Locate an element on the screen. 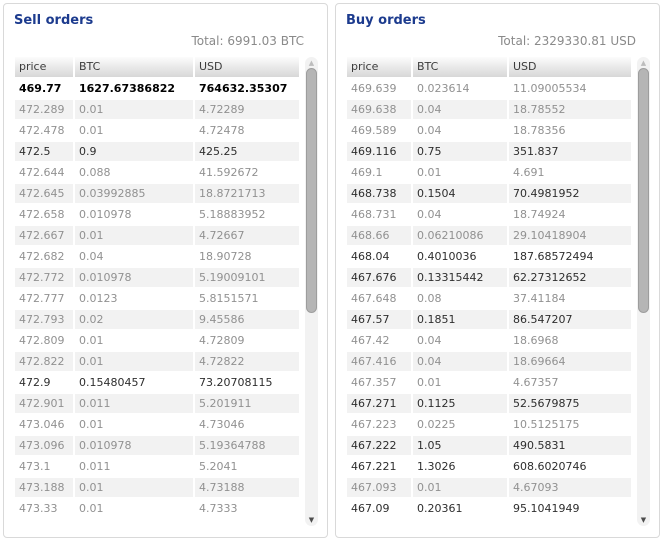 This screenshot has width=663, height=543. order-row: 473.046 0.01 4.73046 is located at coordinates (157, 424).